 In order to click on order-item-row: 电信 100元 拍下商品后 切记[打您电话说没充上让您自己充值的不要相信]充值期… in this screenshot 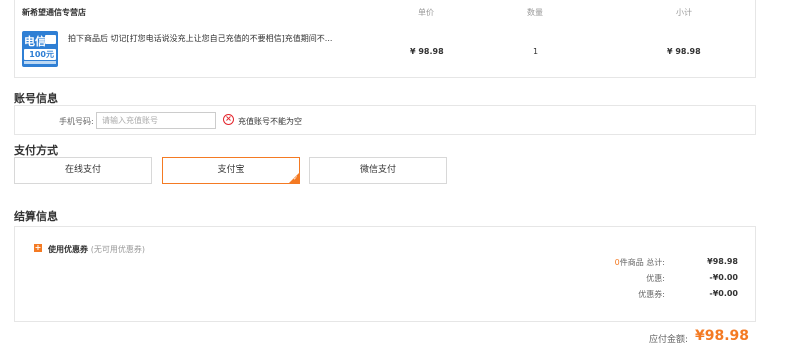, I will do `click(386, 49)`.